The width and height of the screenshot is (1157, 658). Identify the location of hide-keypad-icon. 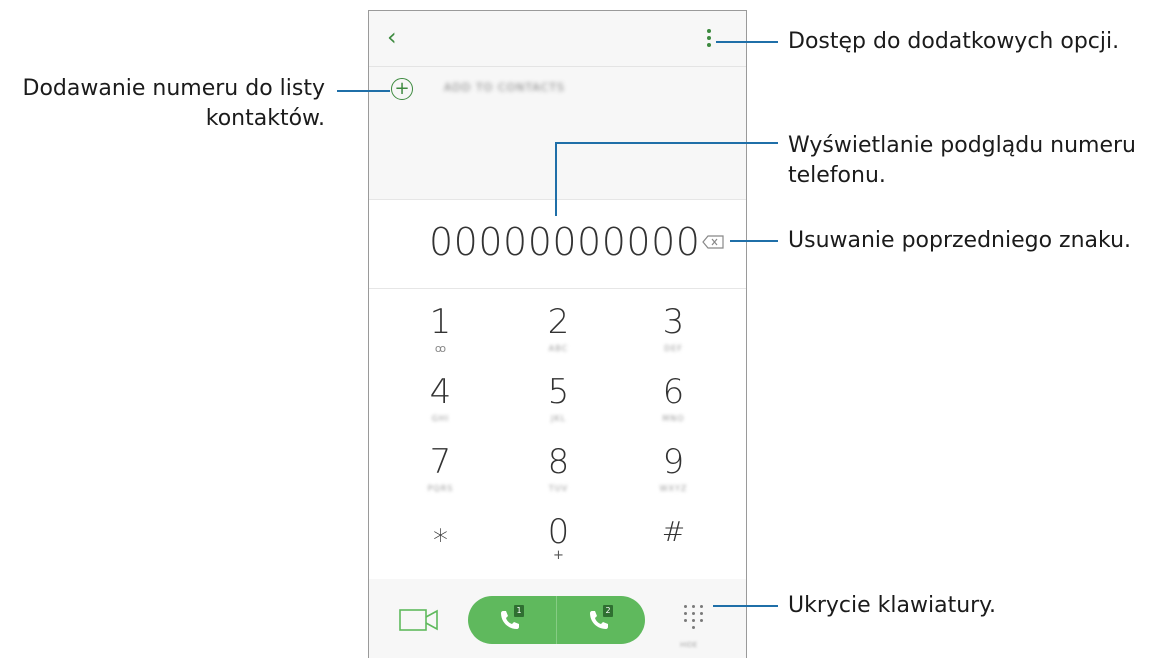
(695, 620).